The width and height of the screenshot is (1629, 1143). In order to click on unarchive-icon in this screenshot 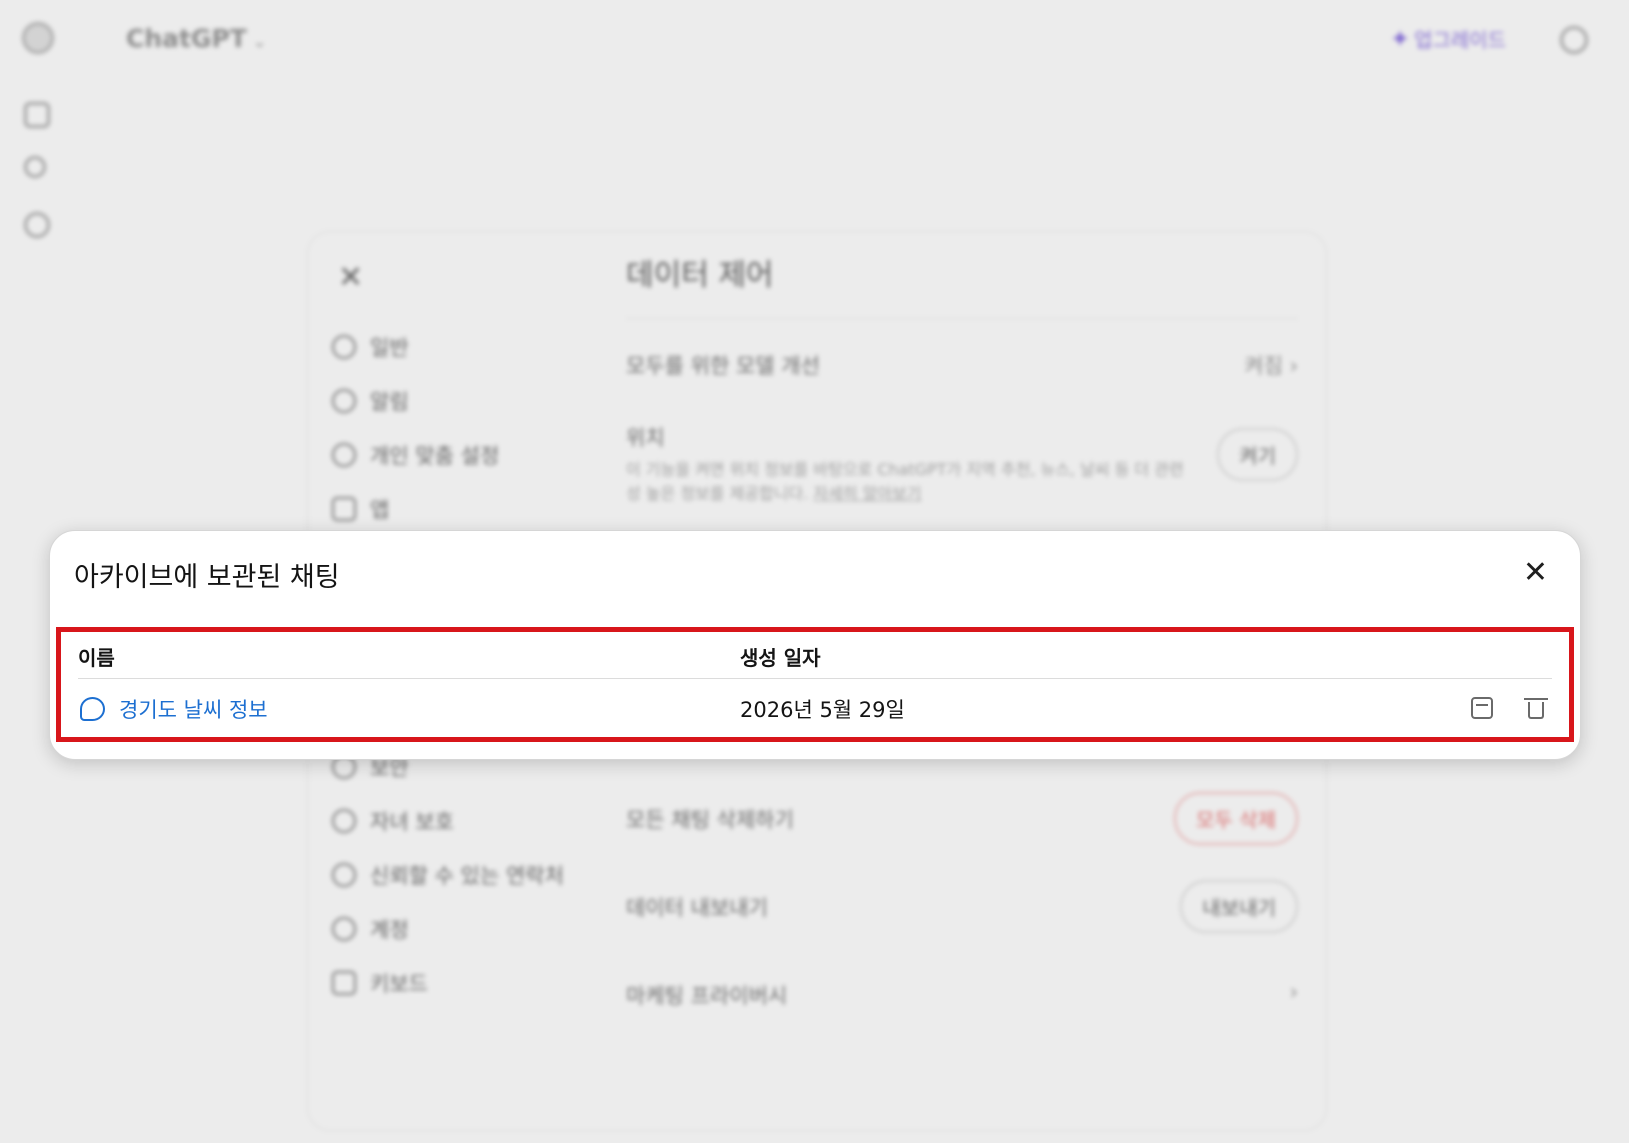, I will do `click(1482, 708)`.